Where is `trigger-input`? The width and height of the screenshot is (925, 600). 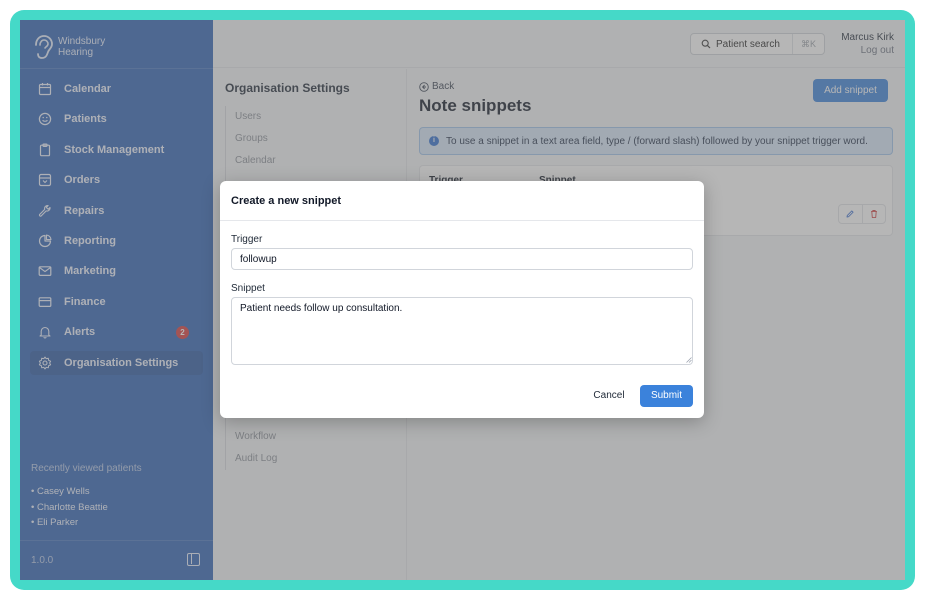 trigger-input is located at coordinates (462, 259).